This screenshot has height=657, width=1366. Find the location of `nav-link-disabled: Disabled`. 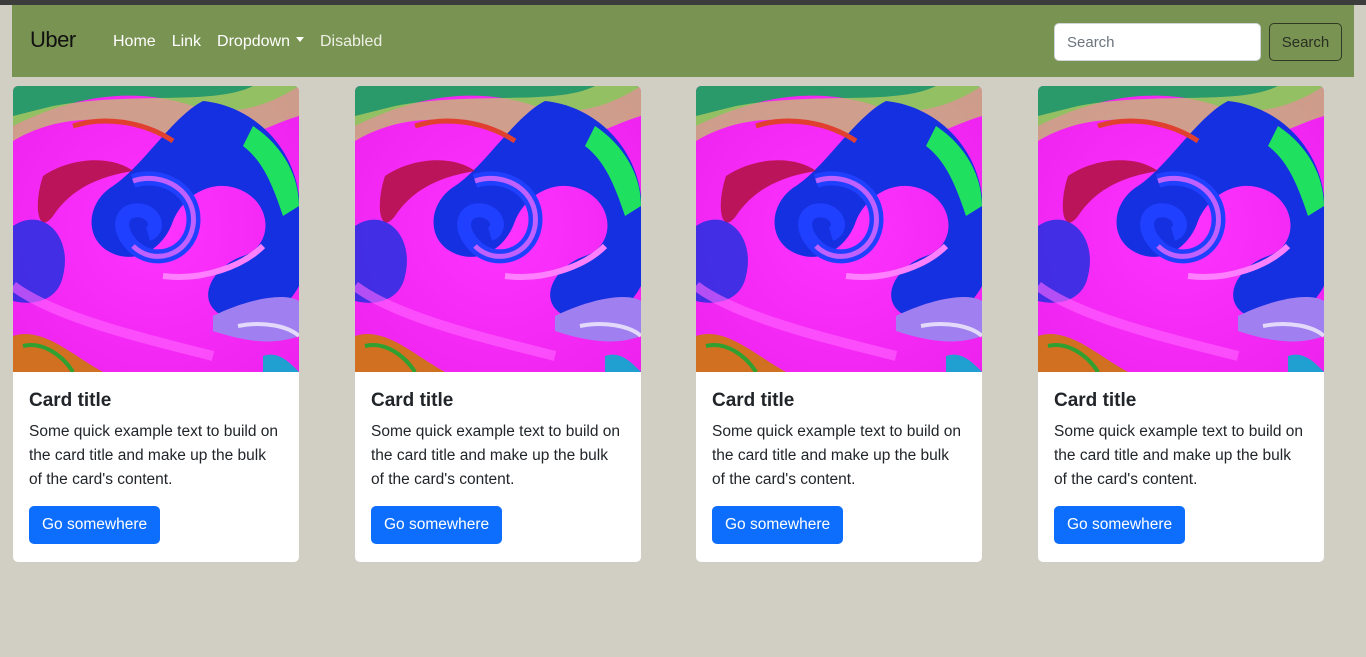

nav-link-disabled: Disabled is located at coordinates (351, 41).